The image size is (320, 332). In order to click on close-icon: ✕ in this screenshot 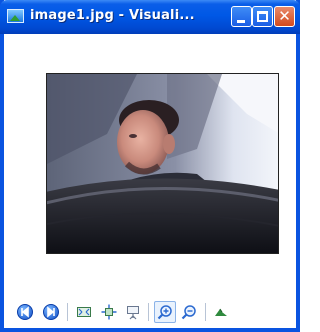, I will do `click(284, 16)`.